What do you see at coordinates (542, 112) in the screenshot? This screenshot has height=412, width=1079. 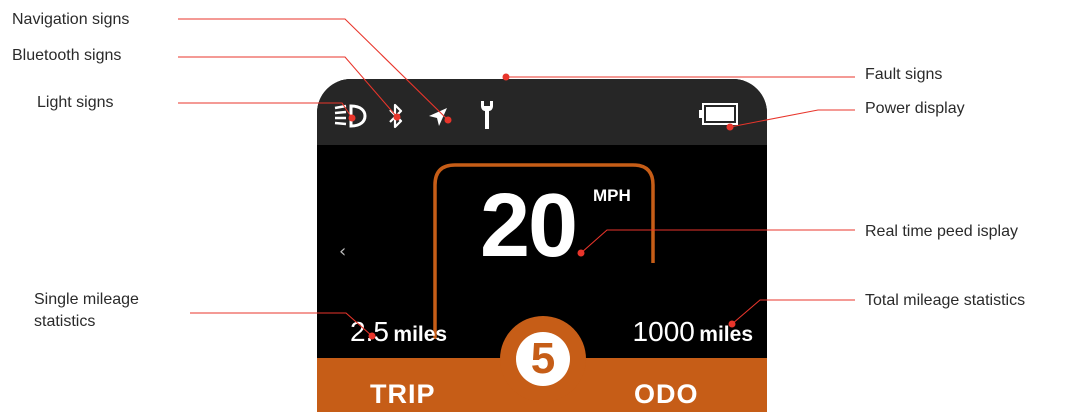 I see `status-bar` at bounding box center [542, 112].